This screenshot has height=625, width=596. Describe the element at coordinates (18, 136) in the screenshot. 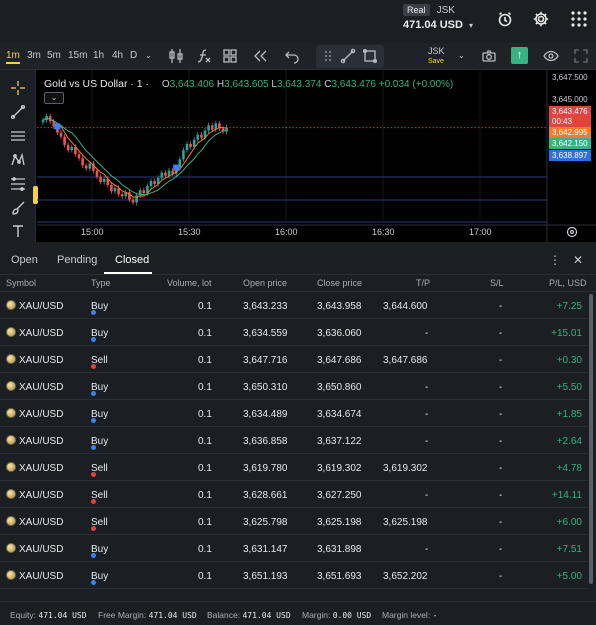

I see `parallel-lines-icon` at that location.